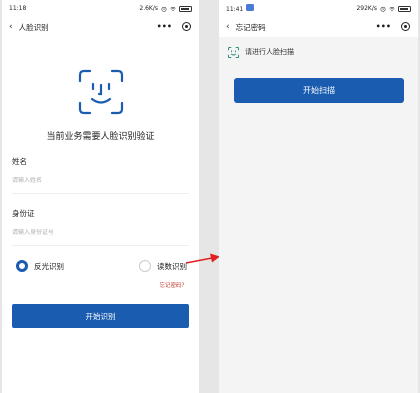  I want to click on radio-unchecked-icon, so click(145, 266).